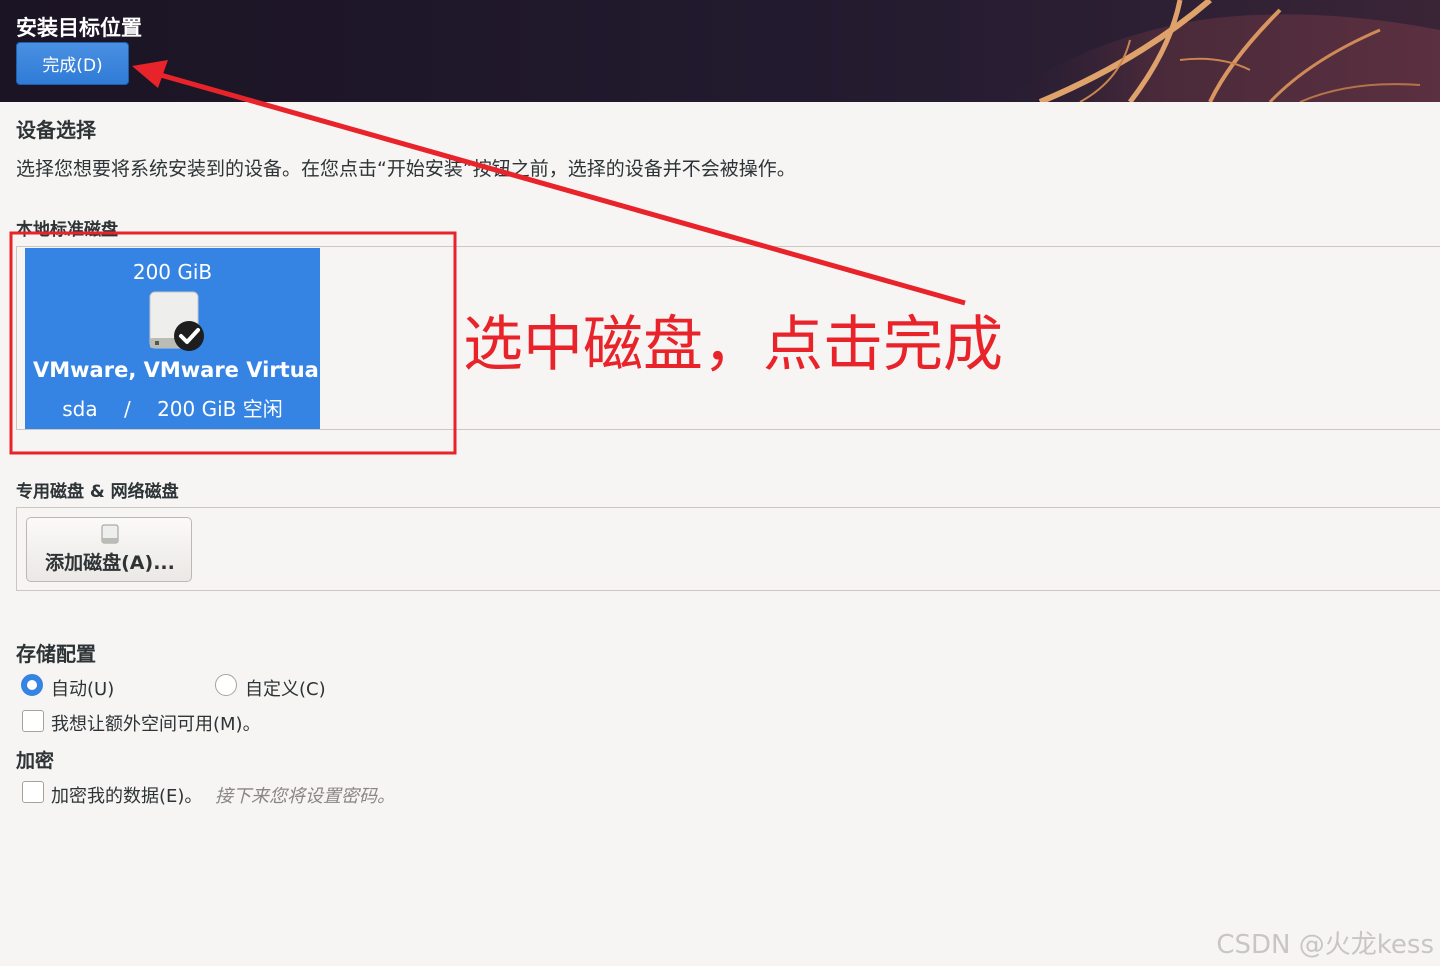 The height and width of the screenshot is (966, 1440). I want to click on encryption-title: 加密, so click(35, 761).